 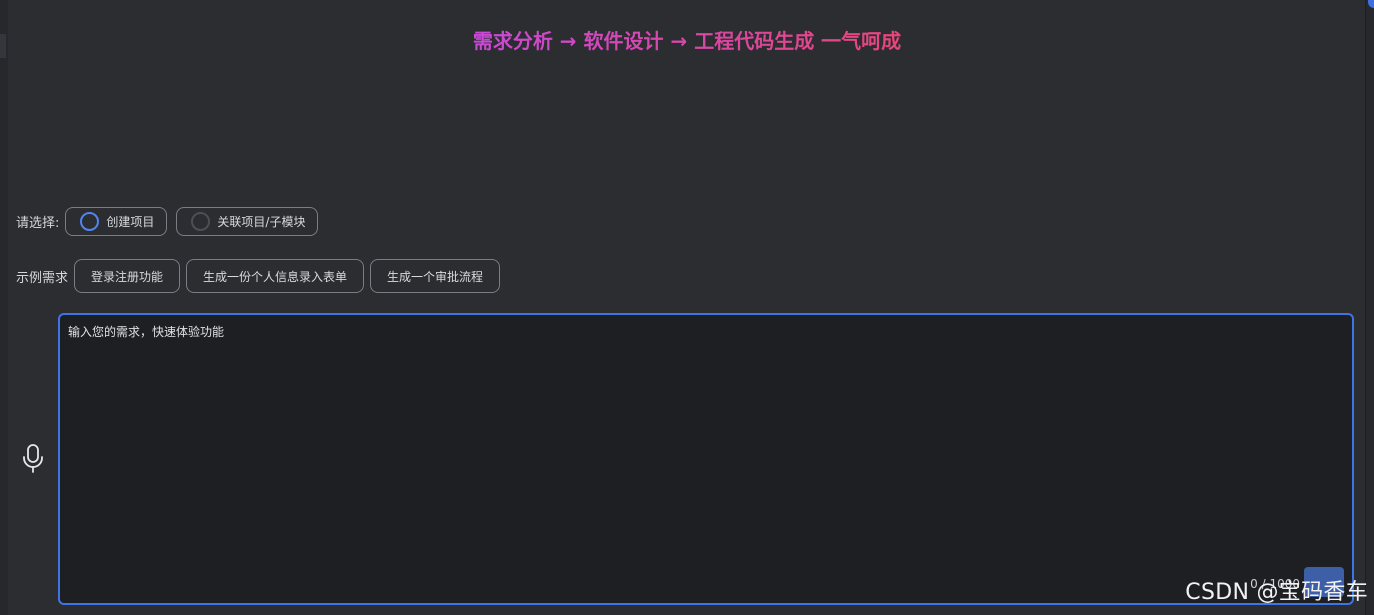 What do you see at coordinates (90, 221) in the screenshot?
I see `radio-checked-icon` at bounding box center [90, 221].